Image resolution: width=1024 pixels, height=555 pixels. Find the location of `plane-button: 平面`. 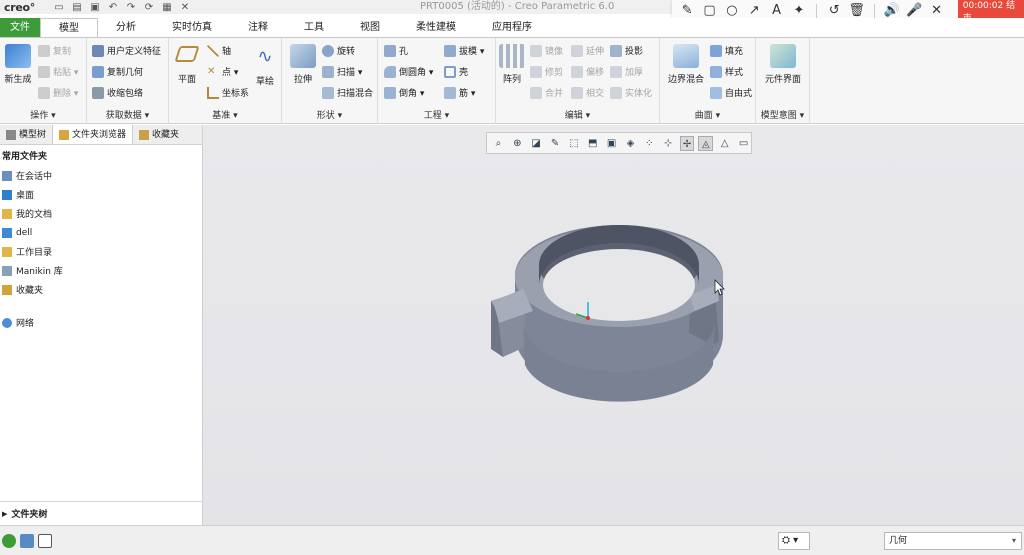

plane-button: 平面 is located at coordinates (187, 65).